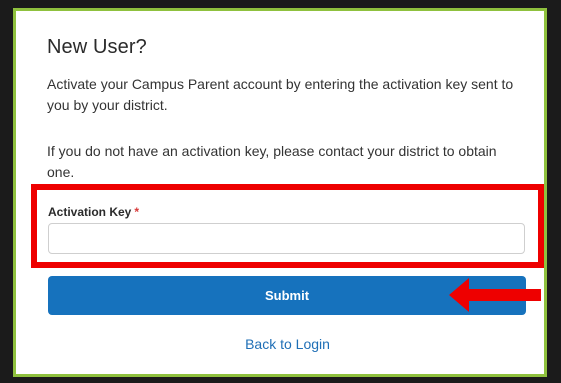 This screenshot has height=383, width=561. I want to click on activation-key-label: Activation Key *, so click(93, 212).